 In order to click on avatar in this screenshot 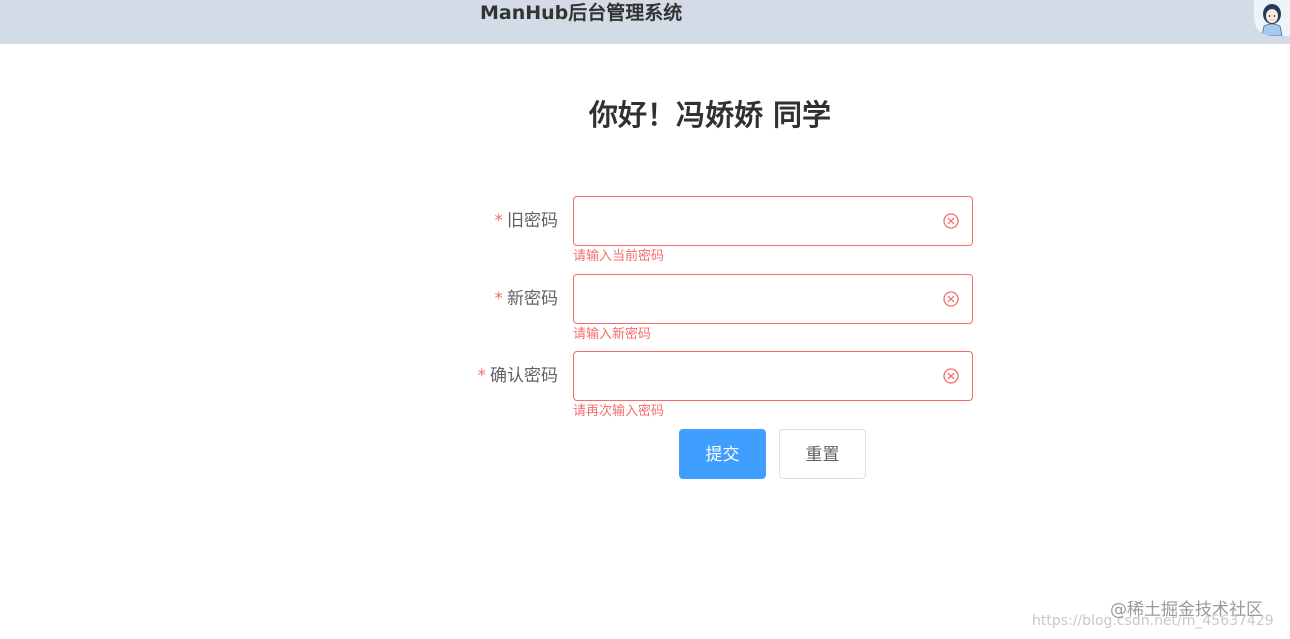, I will do `click(1272, 18)`.